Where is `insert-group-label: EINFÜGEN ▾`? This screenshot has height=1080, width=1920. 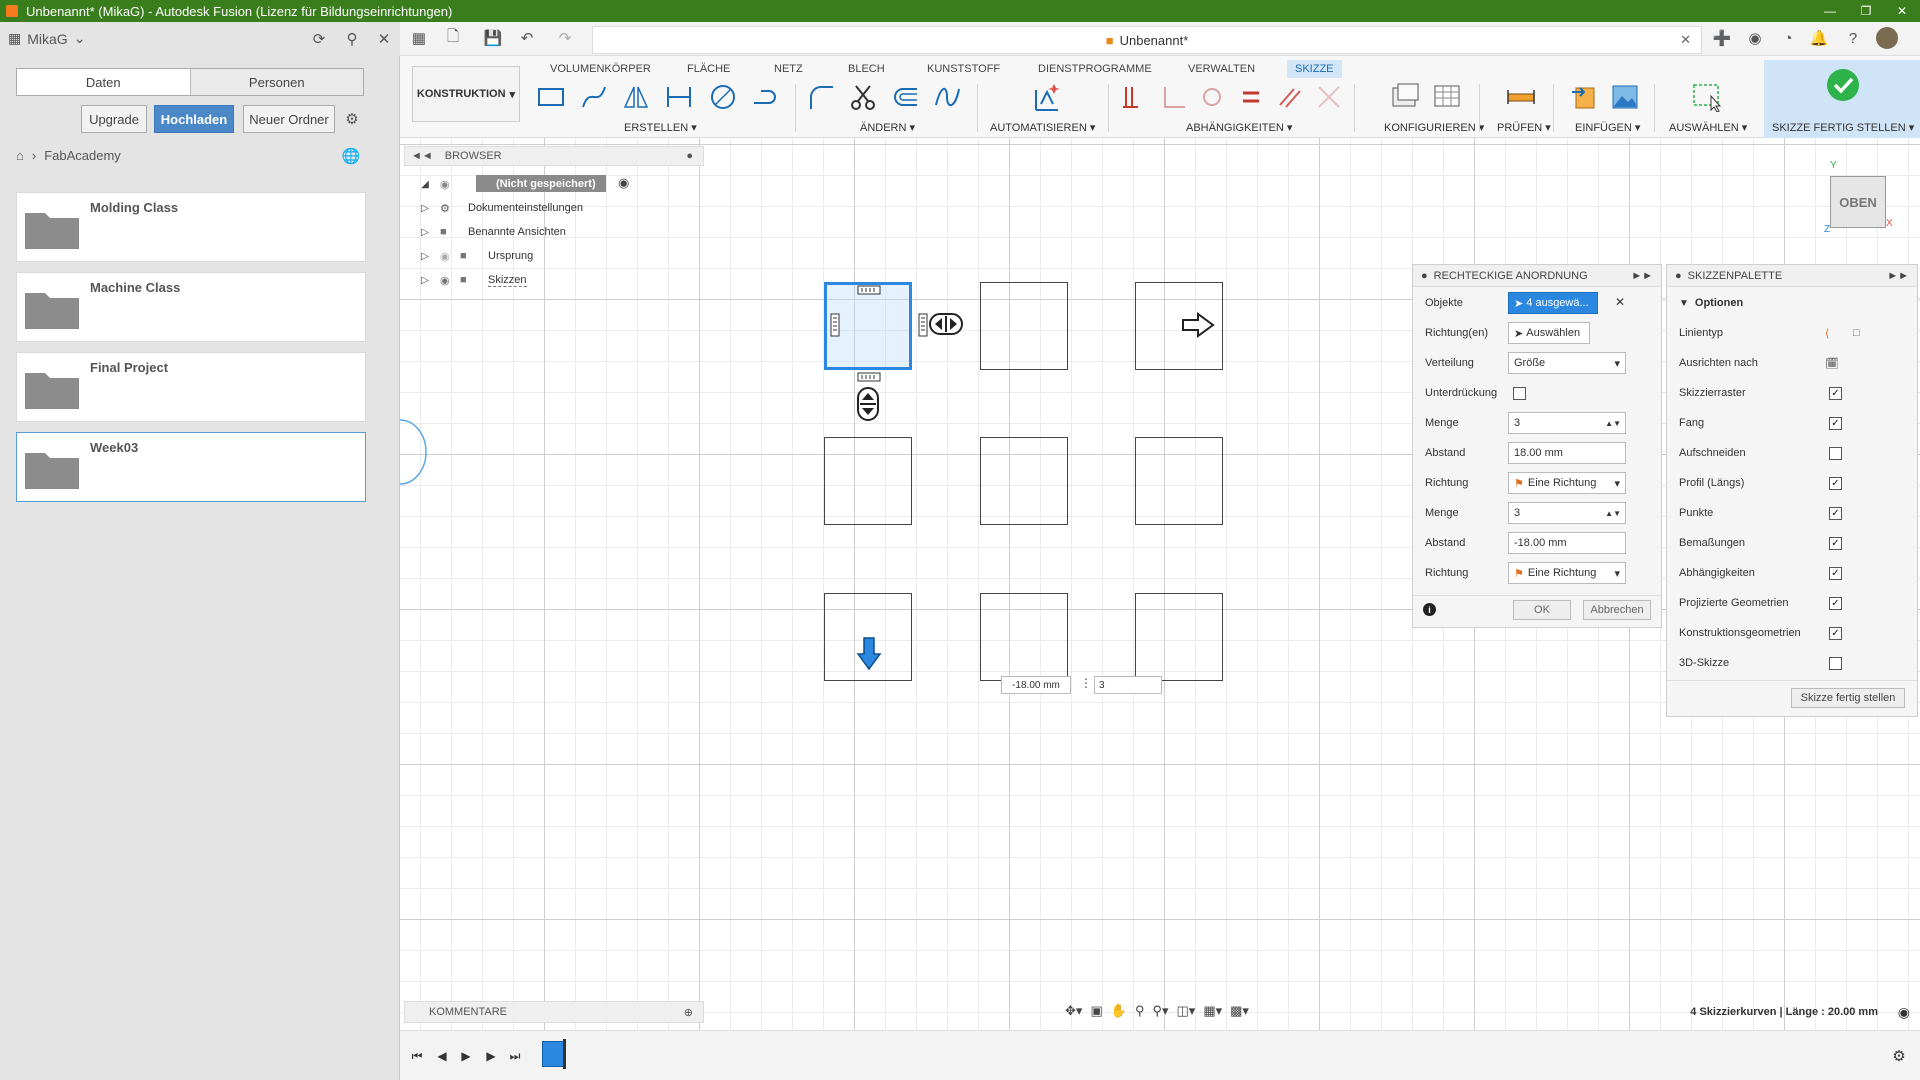 insert-group-label: EINFÜGEN ▾ is located at coordinates (1607, 127).